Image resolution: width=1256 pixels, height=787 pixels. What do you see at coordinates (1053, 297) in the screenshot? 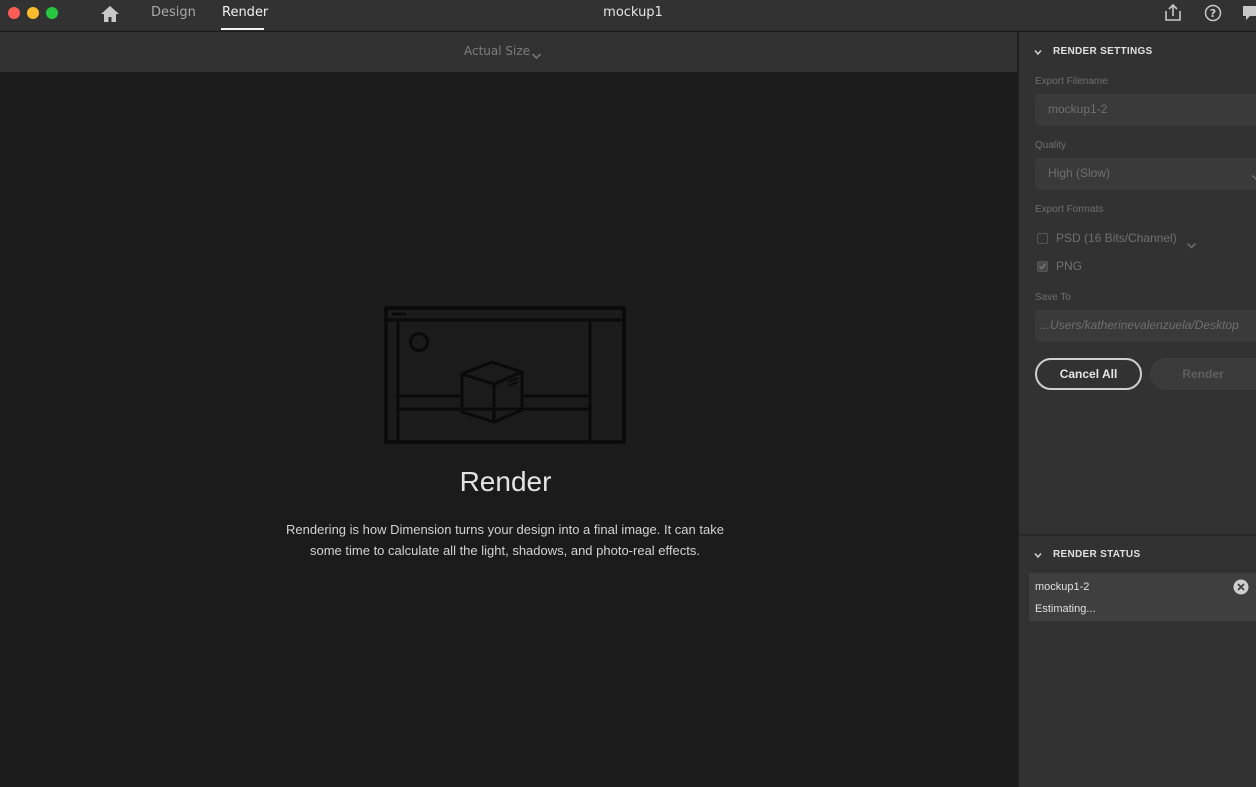
I see `save-to-label: Save To` at bounding box center [1053, 297].